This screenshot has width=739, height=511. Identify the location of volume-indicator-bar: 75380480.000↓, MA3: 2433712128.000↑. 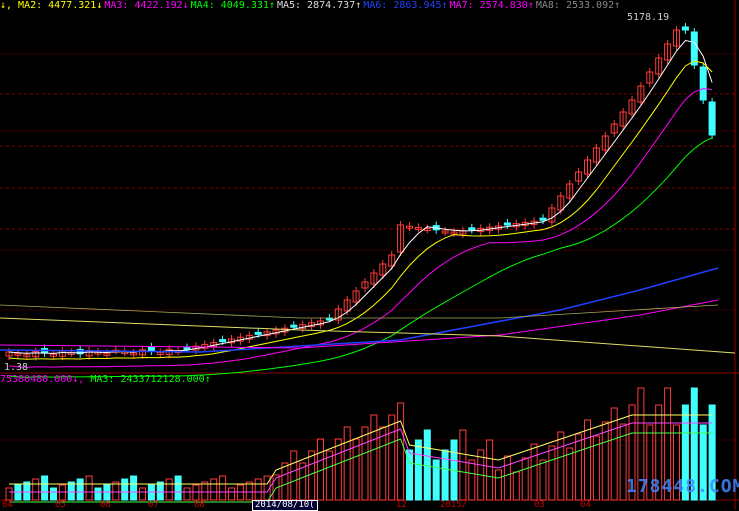
(105, 380).